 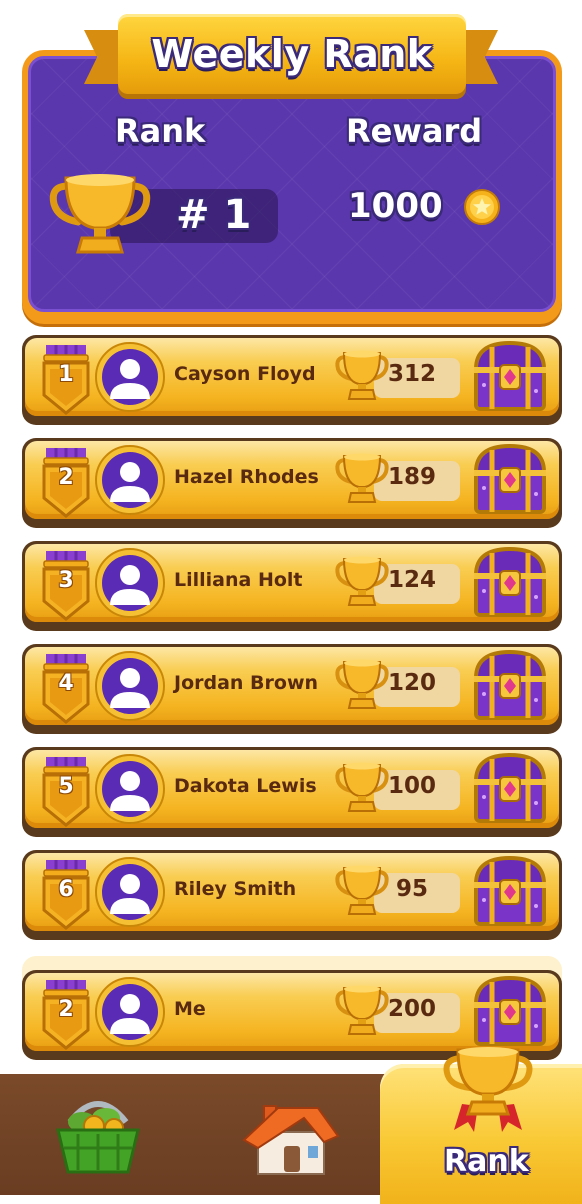 What do you see at coordinates (414, 131) in the screenshot?
I see `reward-column-label: Reward` at bounding box center [414, 131].